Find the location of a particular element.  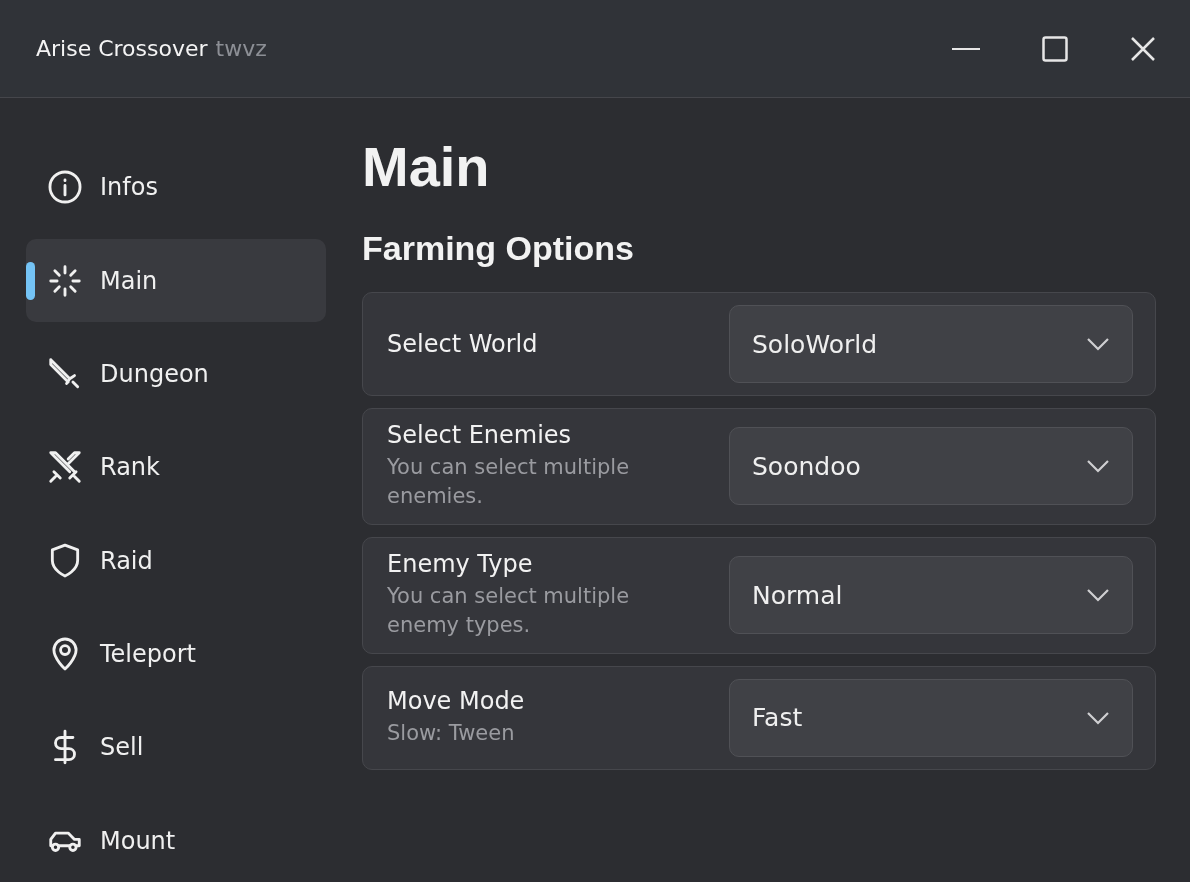

sidebar-item: Infos is located at coordinates (176, 187).